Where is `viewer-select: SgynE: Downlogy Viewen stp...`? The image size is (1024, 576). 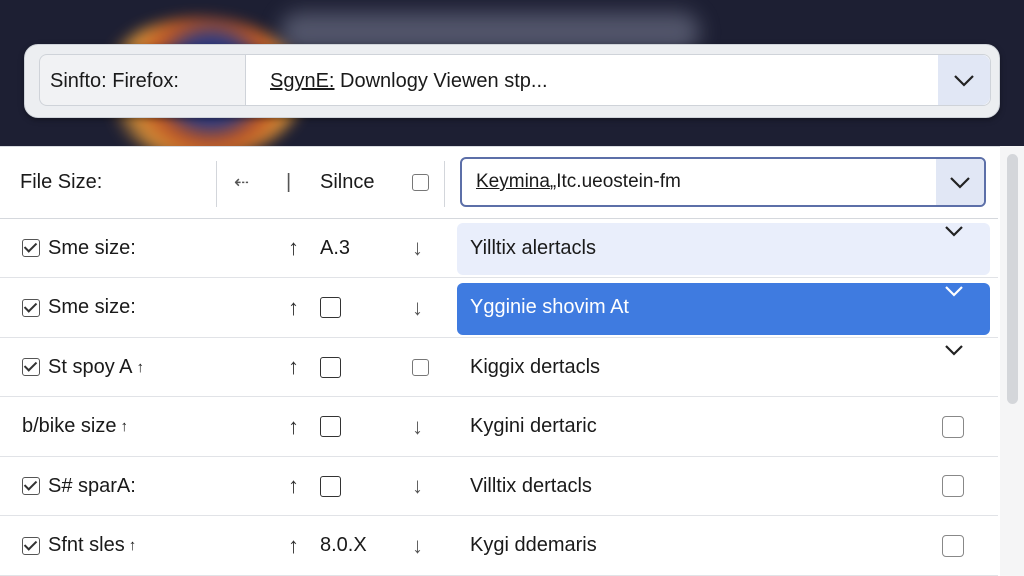 viewer-select: SgynE: Downlogy Viewen stp... is located at coordinates (618, 80).